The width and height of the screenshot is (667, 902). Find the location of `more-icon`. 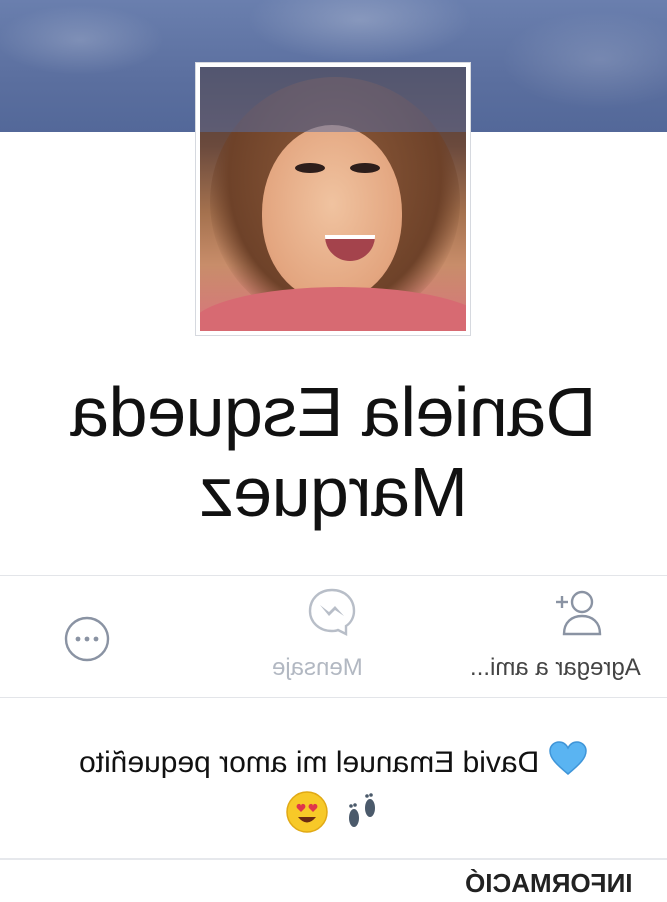

more-icon is located at coordinates (87, 639).